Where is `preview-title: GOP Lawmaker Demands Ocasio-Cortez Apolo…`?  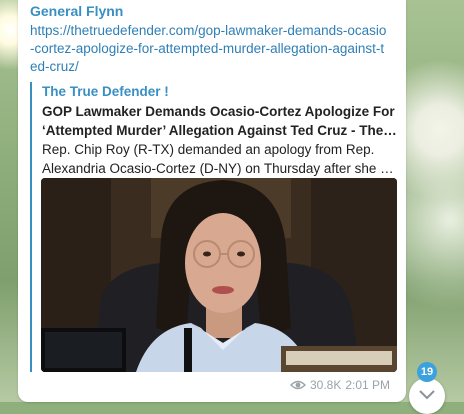
preview-title: GOP Lawmaker Demands Ocasio-Cortez Apolo… is located at coordinates (219, 121).